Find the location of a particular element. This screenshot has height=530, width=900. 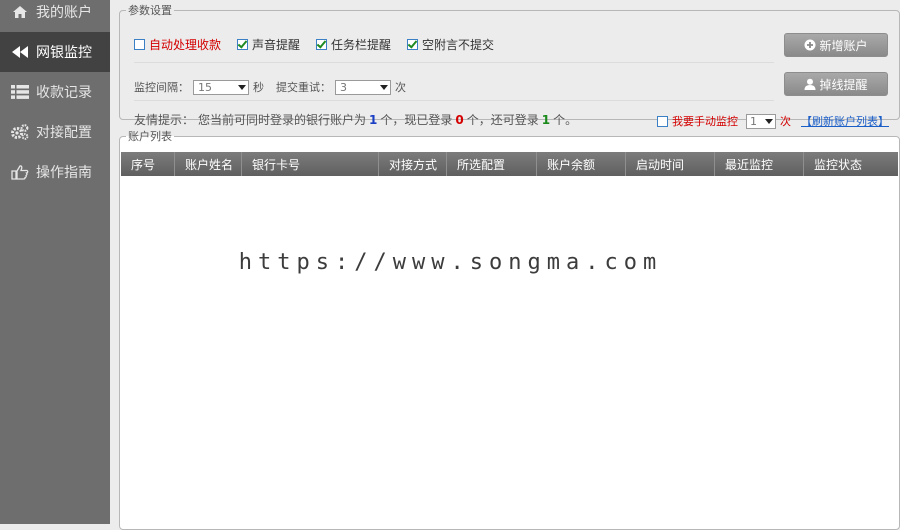

tip-text-4: 个。 is located at coordinates (565, 120).